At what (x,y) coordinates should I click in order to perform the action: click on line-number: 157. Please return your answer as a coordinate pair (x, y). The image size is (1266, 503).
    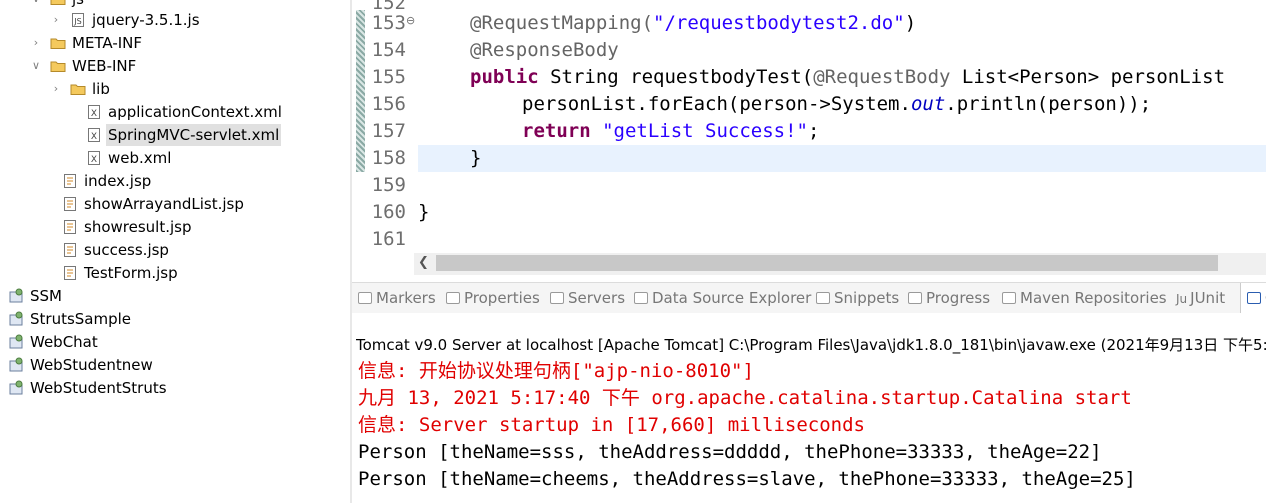
    Looking at the image, I should click on (388, 131).